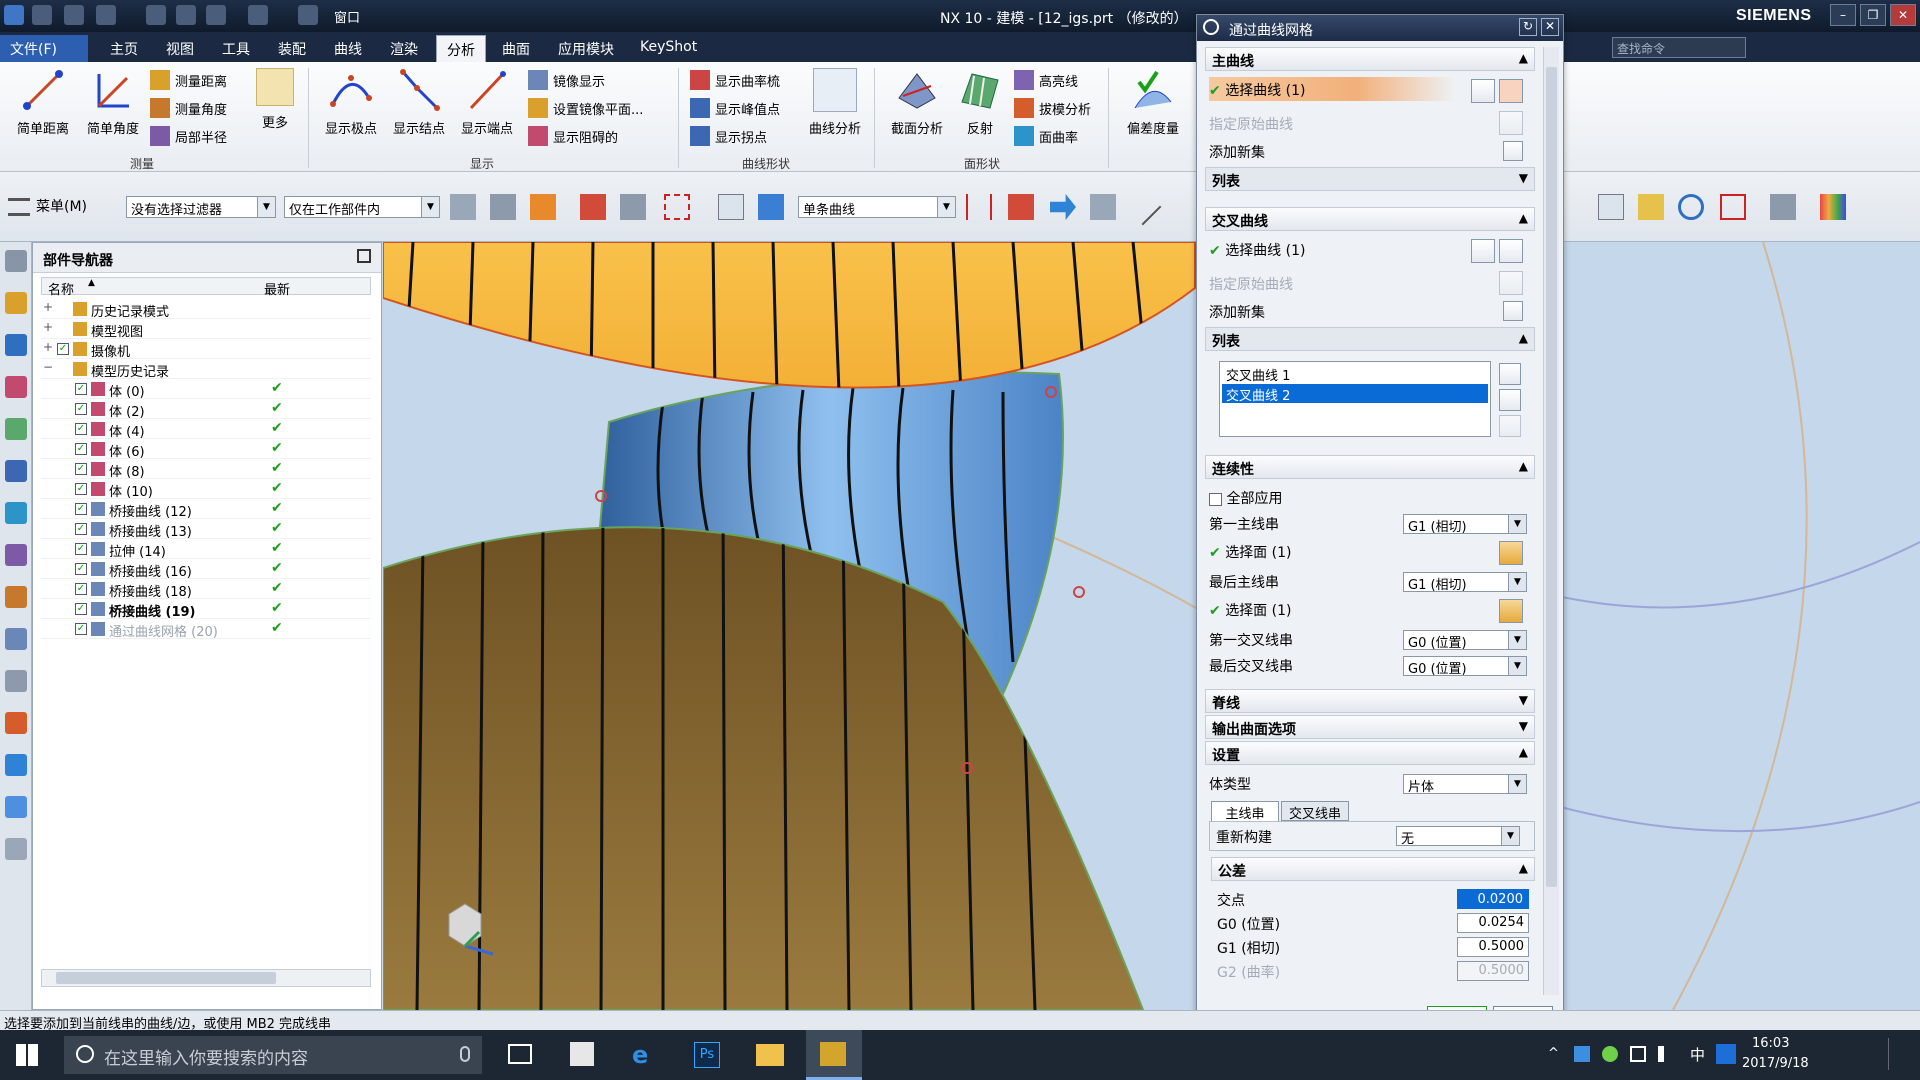  I want to click on cross-curve-list: 交叉曲线 1 交叉曲线 2, so click(1355, 399).